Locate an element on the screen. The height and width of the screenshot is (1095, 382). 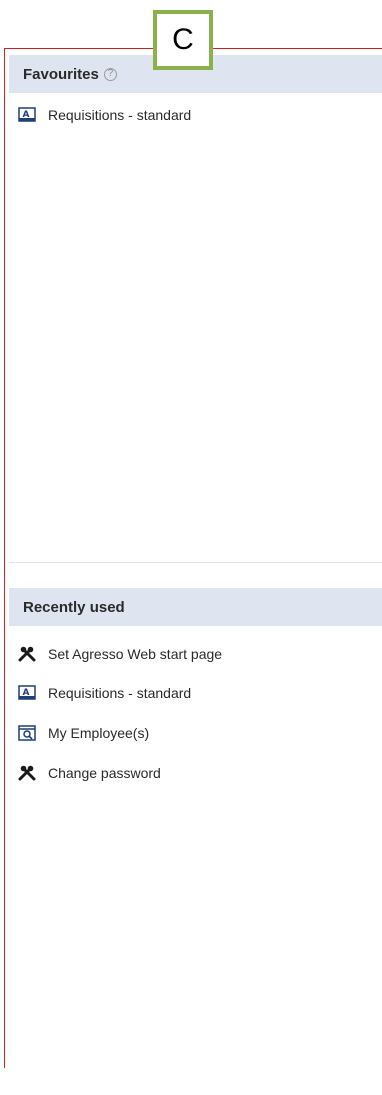
favourite-item-requisitions: A Requisitions - standard is located at coordinates (104, 115).